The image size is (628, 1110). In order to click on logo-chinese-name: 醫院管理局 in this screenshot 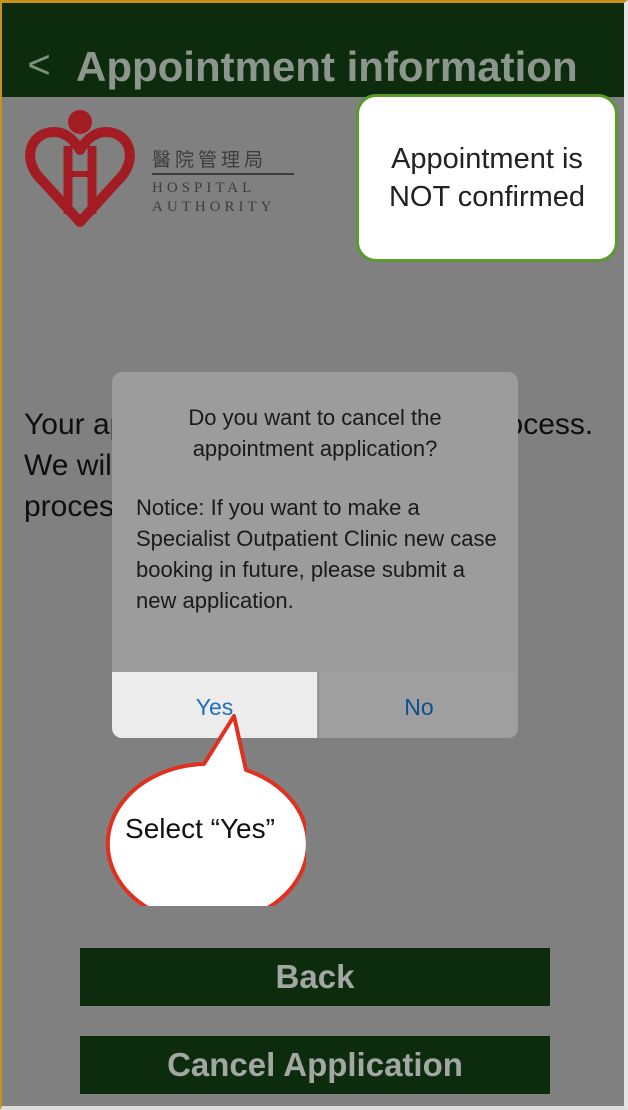, I will do `click(210, 160)`.